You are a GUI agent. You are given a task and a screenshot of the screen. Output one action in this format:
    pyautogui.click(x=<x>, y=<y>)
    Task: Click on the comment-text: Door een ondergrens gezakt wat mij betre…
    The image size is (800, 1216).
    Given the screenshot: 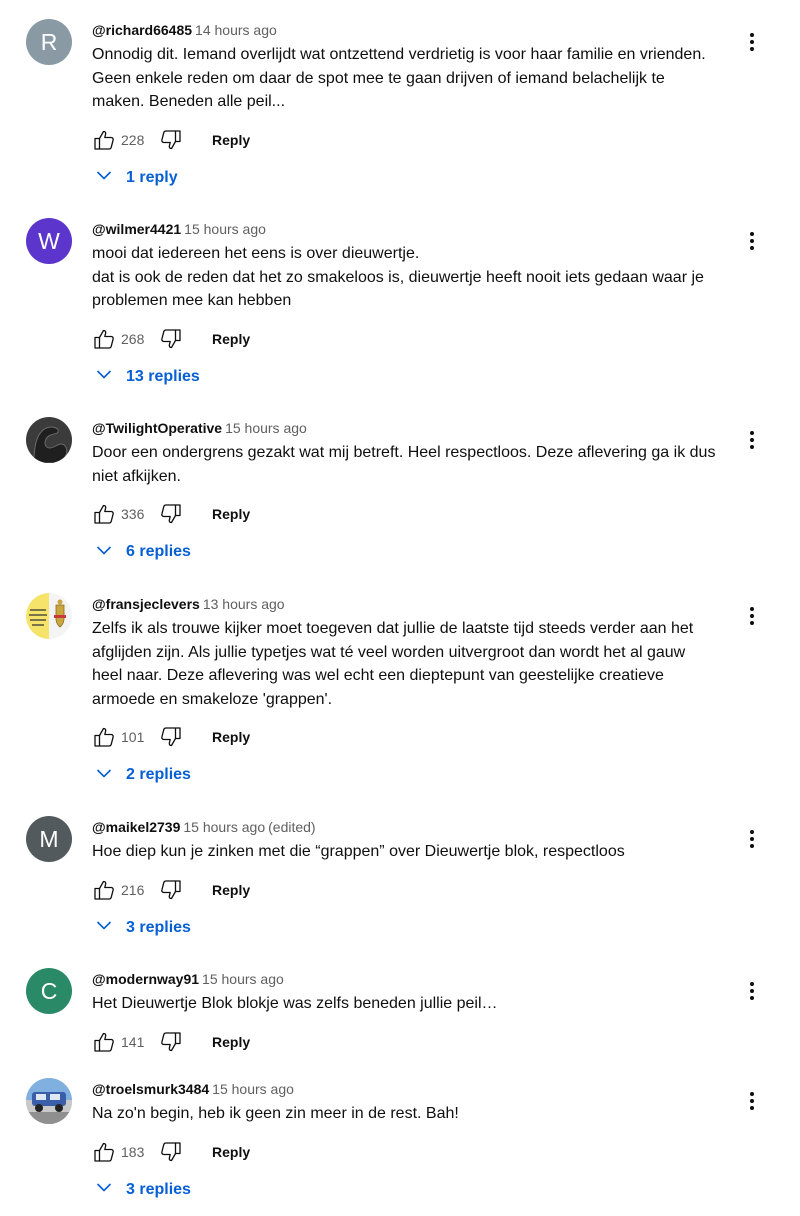 What is the action you would take?
    pyautogui.click(x=404, y=464)
    